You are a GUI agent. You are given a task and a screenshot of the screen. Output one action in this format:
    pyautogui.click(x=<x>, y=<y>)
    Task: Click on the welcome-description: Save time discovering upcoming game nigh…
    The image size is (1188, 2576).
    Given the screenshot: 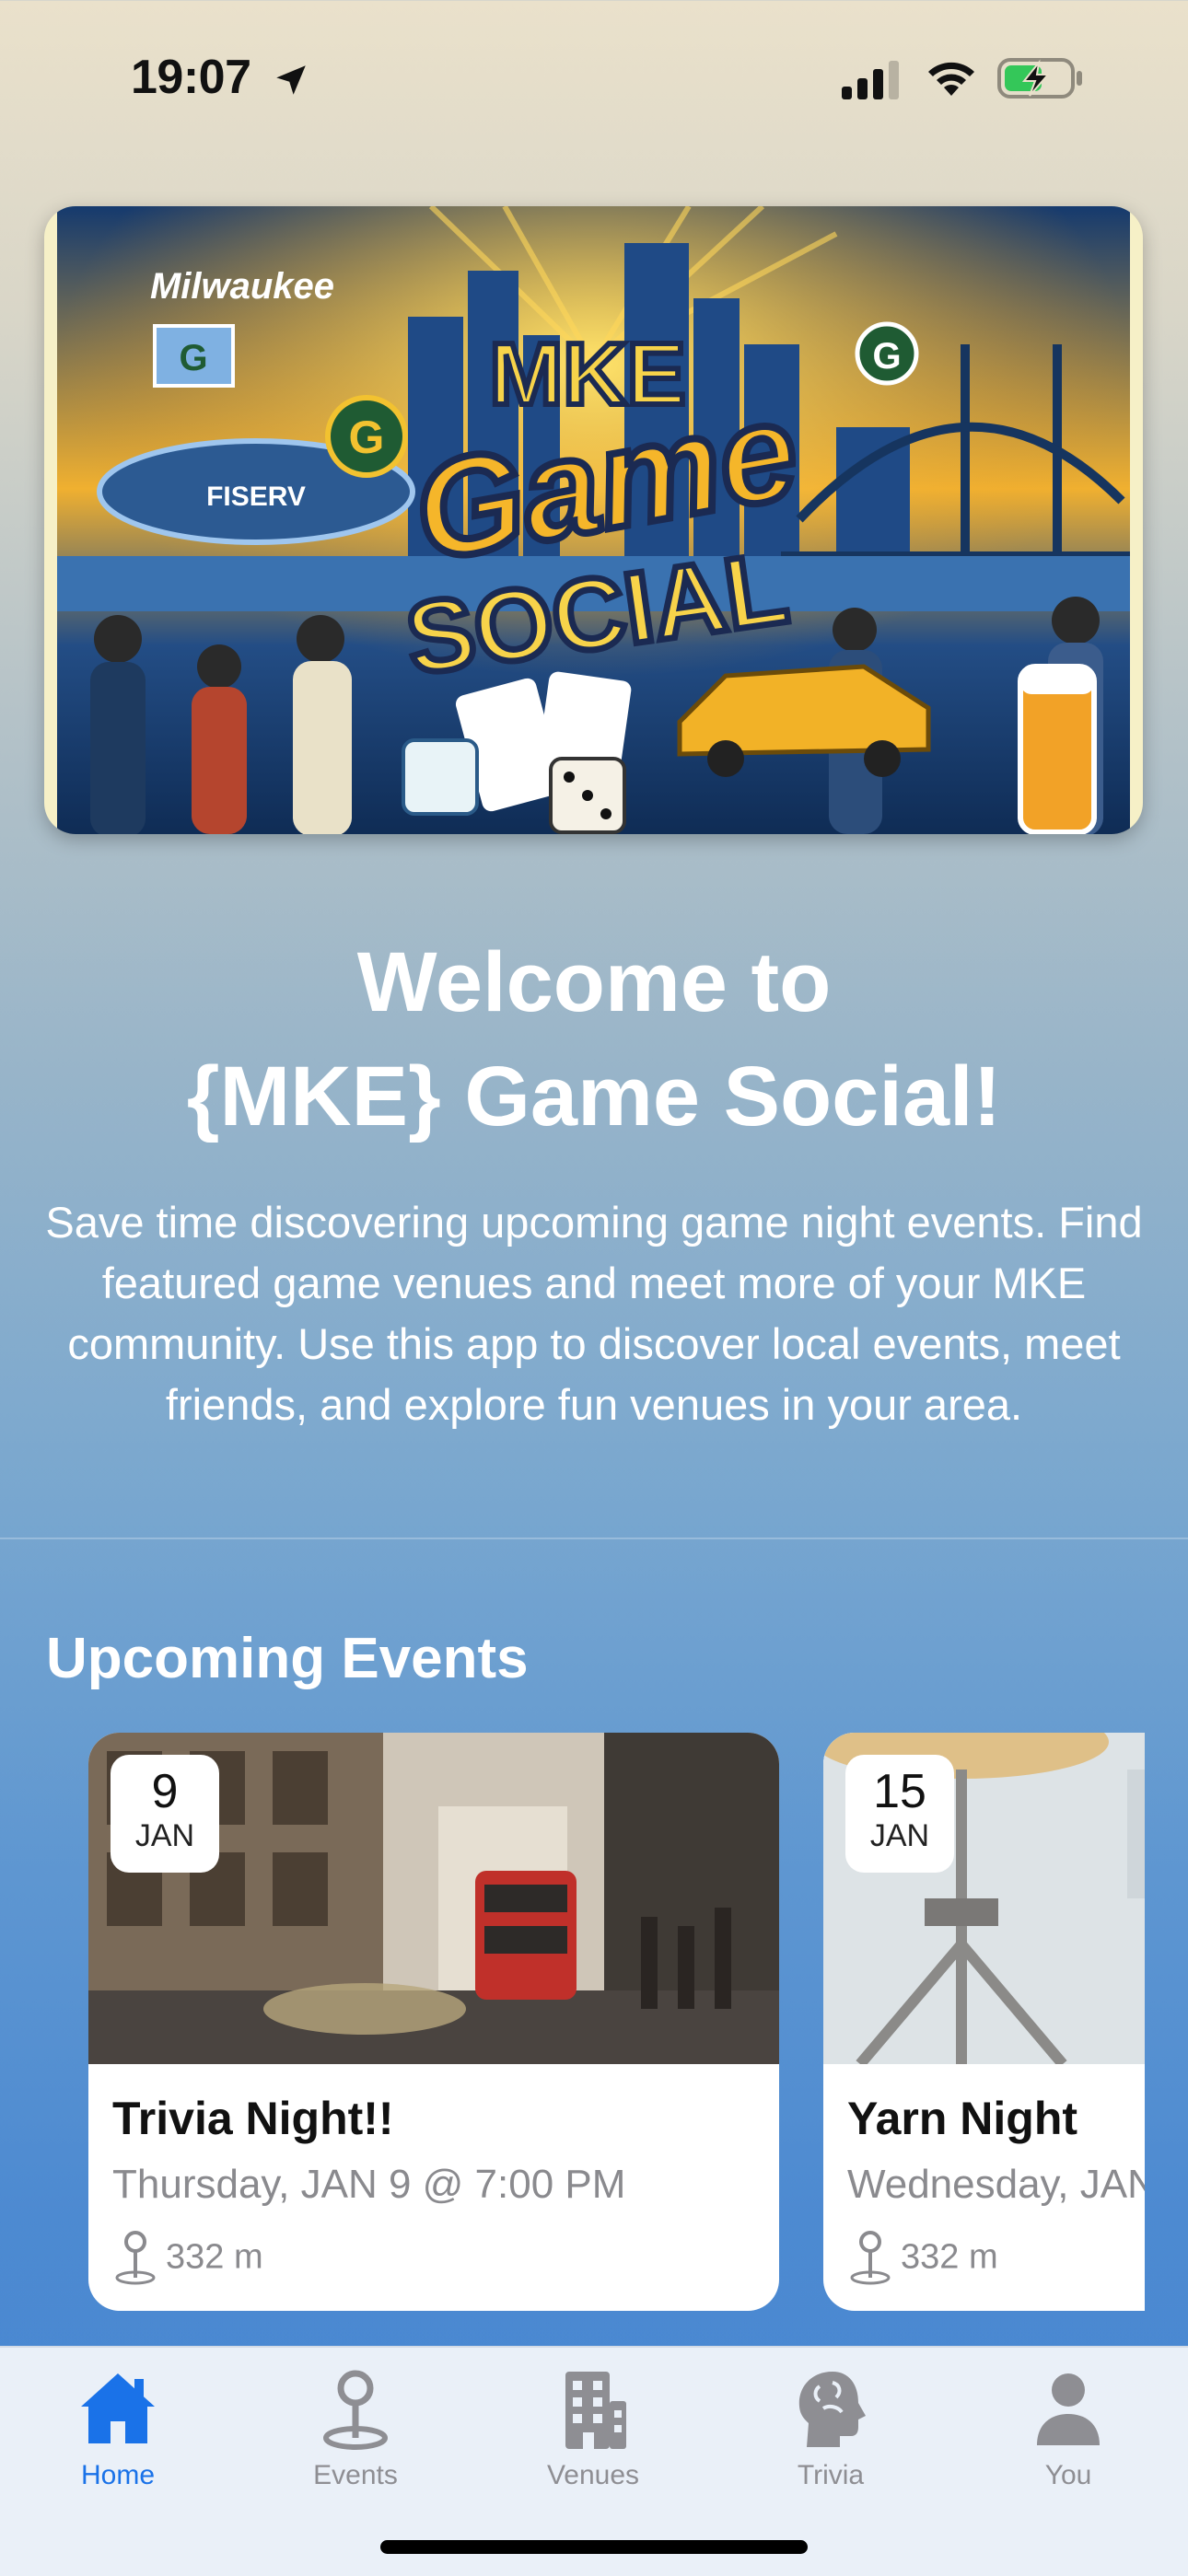 What is the action you would take?
    pyautogui.click(x=594, y=1313)
    